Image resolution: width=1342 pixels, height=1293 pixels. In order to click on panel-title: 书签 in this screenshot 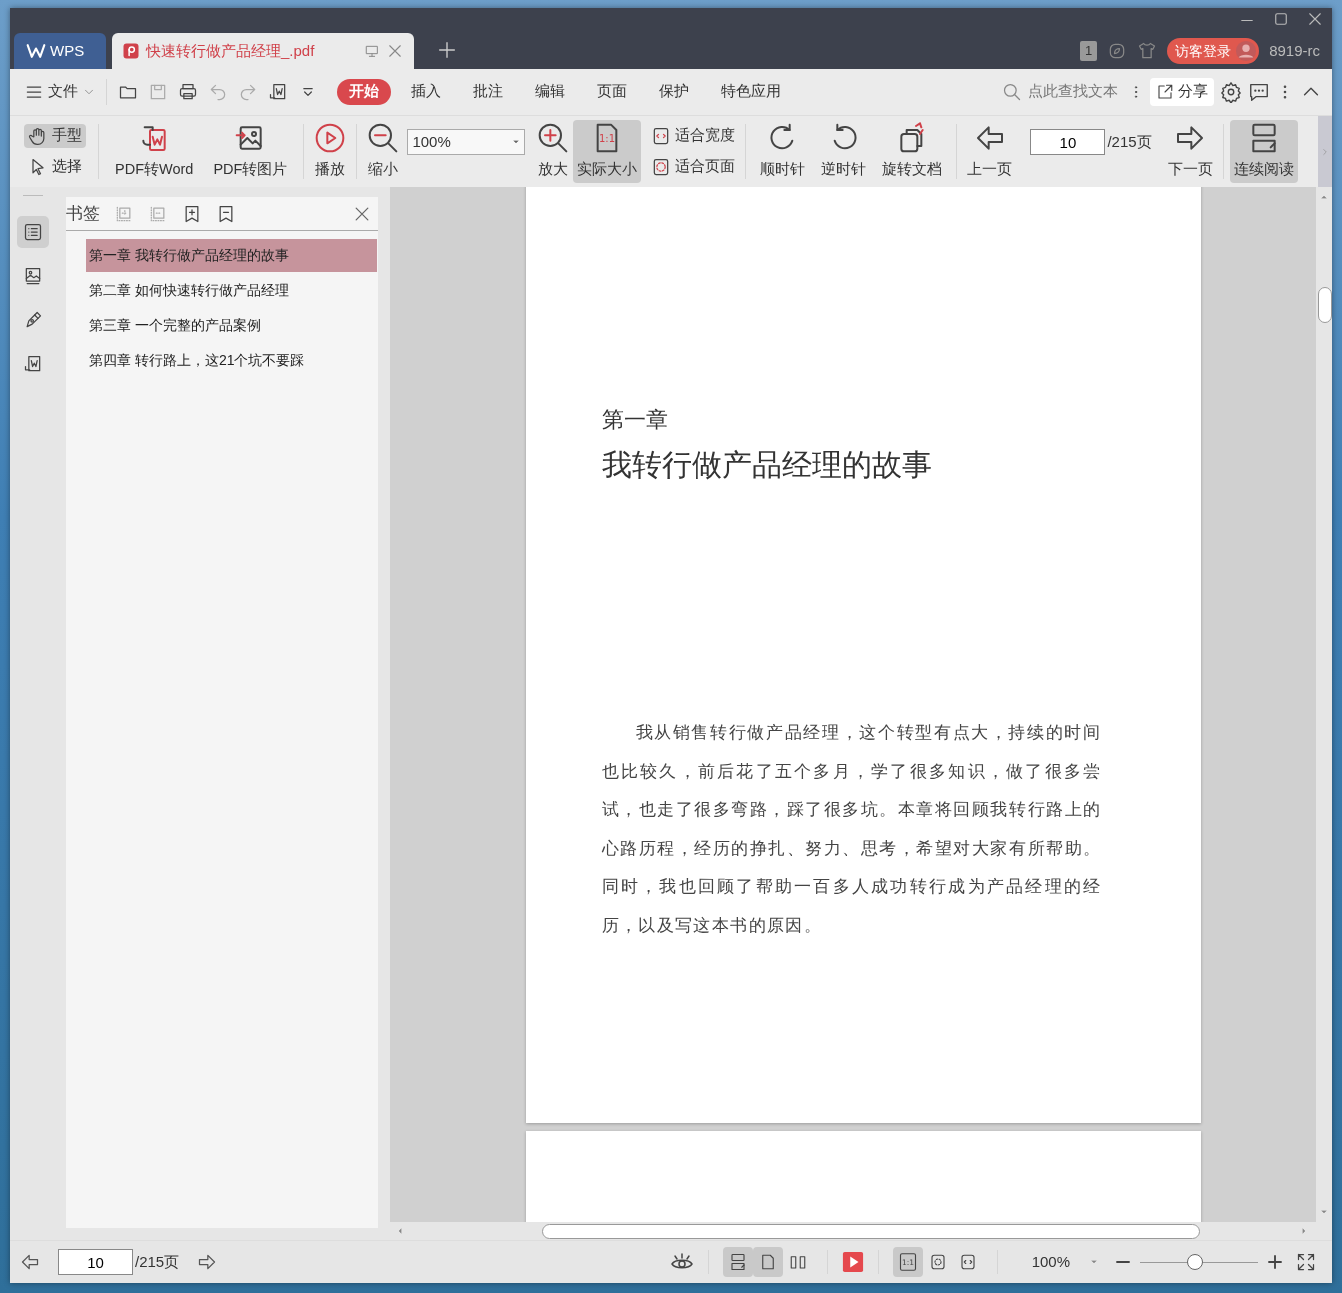, I will do `click(83, 213)`.